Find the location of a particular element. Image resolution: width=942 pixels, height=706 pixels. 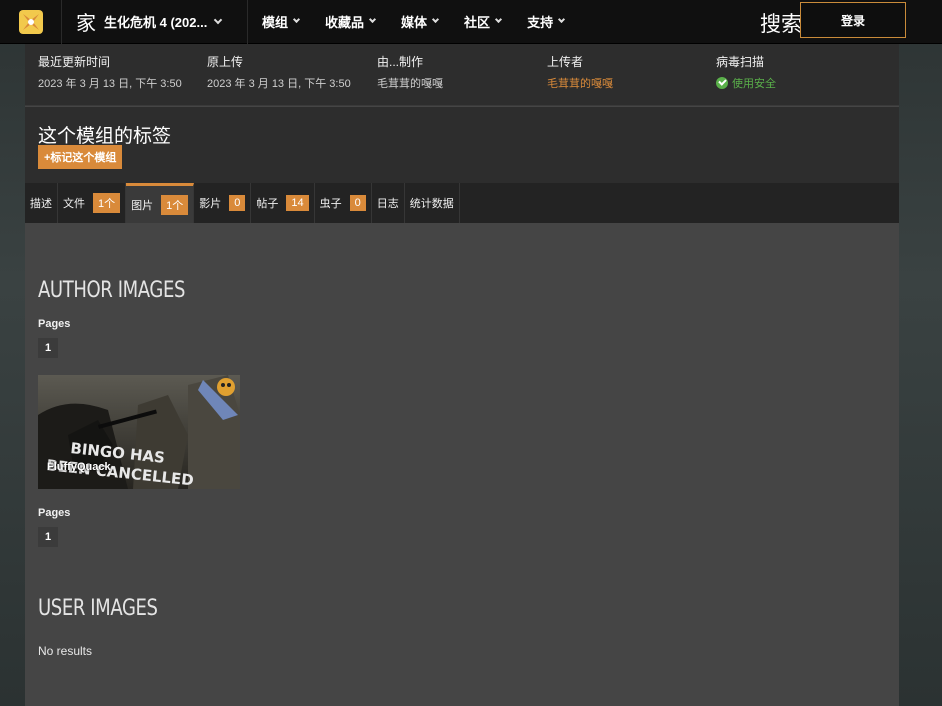

tags-title: 这个模组的标签 is located at coordinates (105, 136).